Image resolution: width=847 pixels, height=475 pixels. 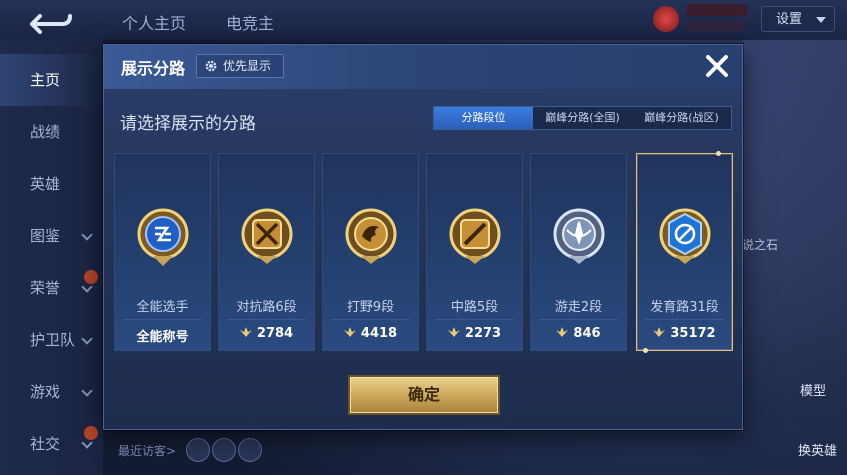 I want to click on lane-stat: 4418, so click(x=370, y=333).